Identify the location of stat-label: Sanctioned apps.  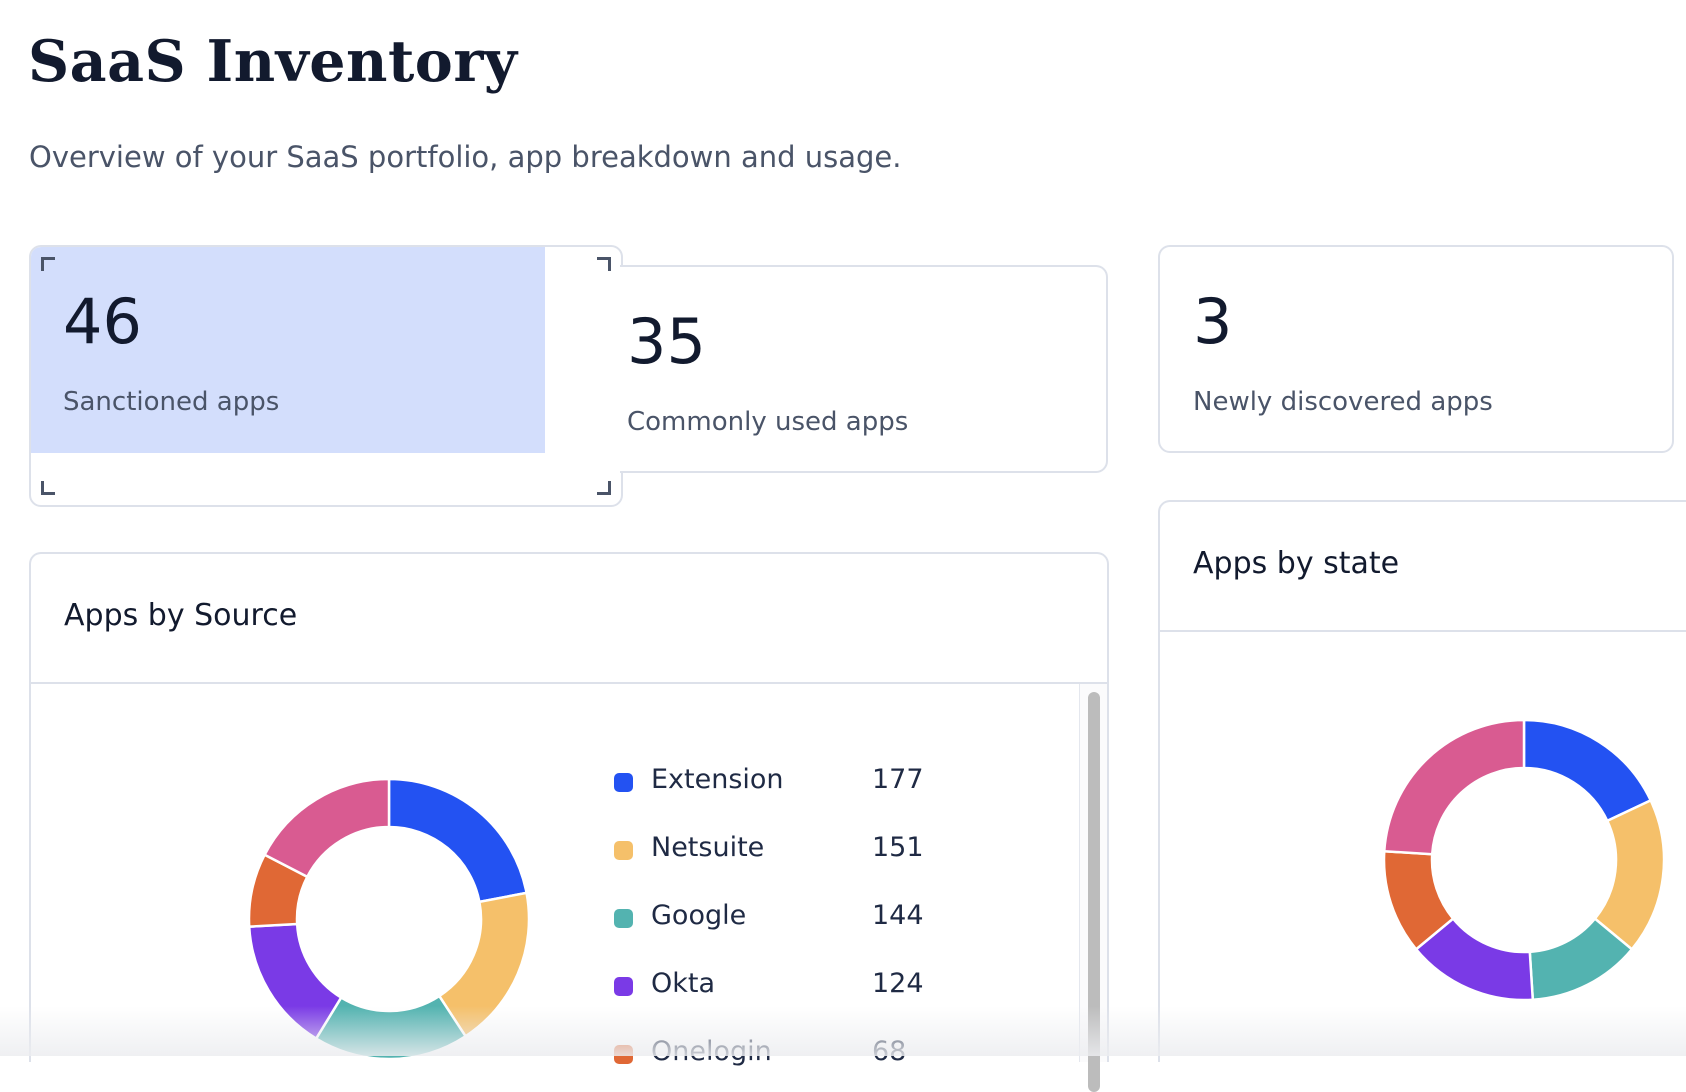
(171, 402).